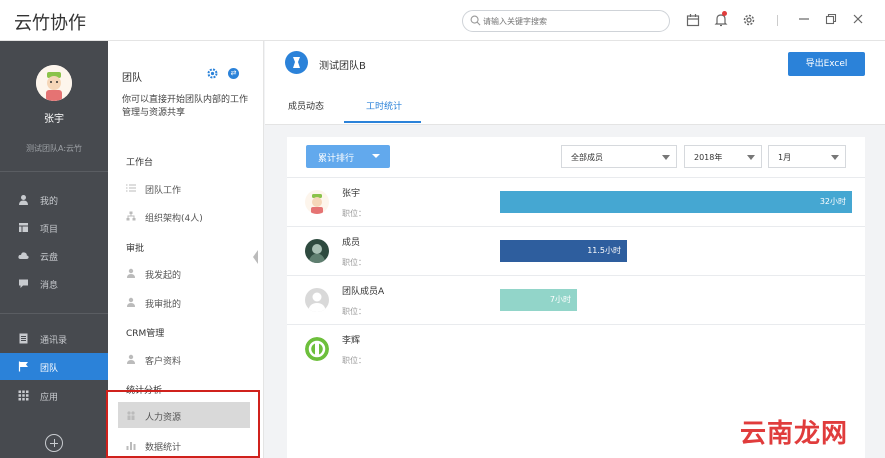 The image size is (885, 458). I want to click on rank-button-label: 累计排行, so click(336, 159).